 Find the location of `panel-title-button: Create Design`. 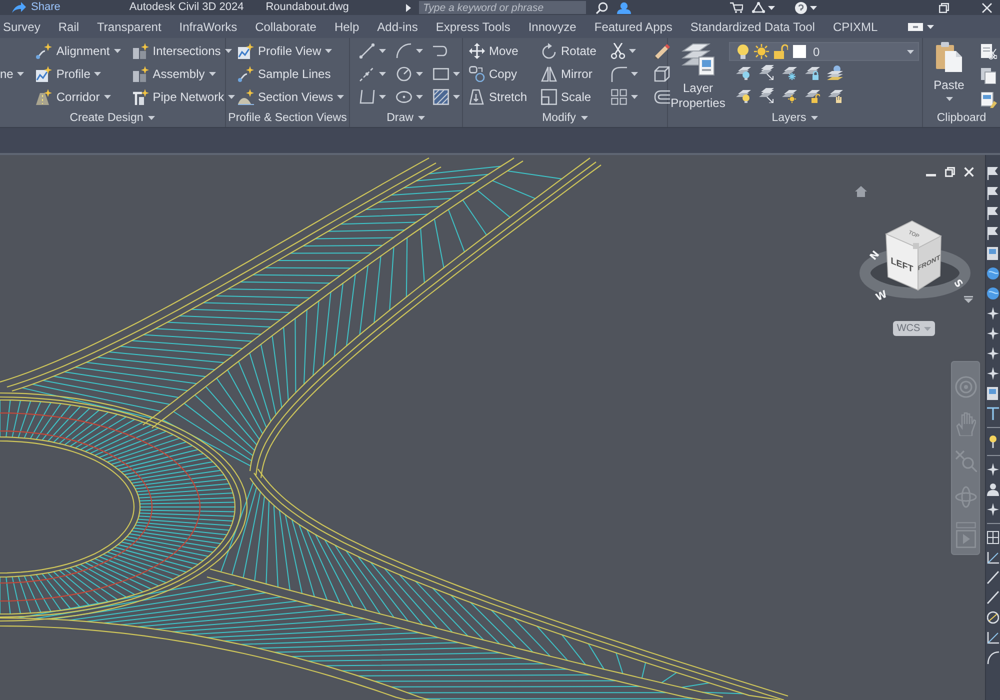

panel-title-button: Create Design is located at coordinates (113, 117).